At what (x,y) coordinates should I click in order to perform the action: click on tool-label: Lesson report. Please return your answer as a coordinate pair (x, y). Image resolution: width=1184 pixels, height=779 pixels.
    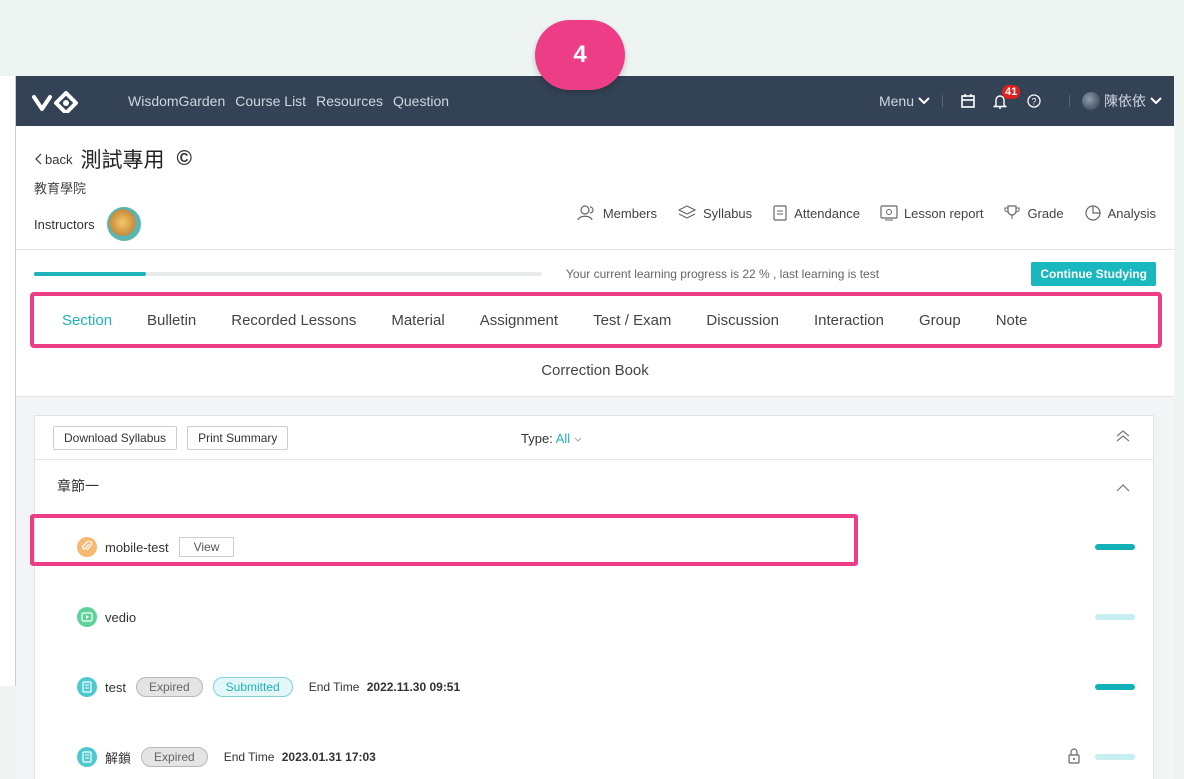
    Looking at the image, I should click on (943, 213).